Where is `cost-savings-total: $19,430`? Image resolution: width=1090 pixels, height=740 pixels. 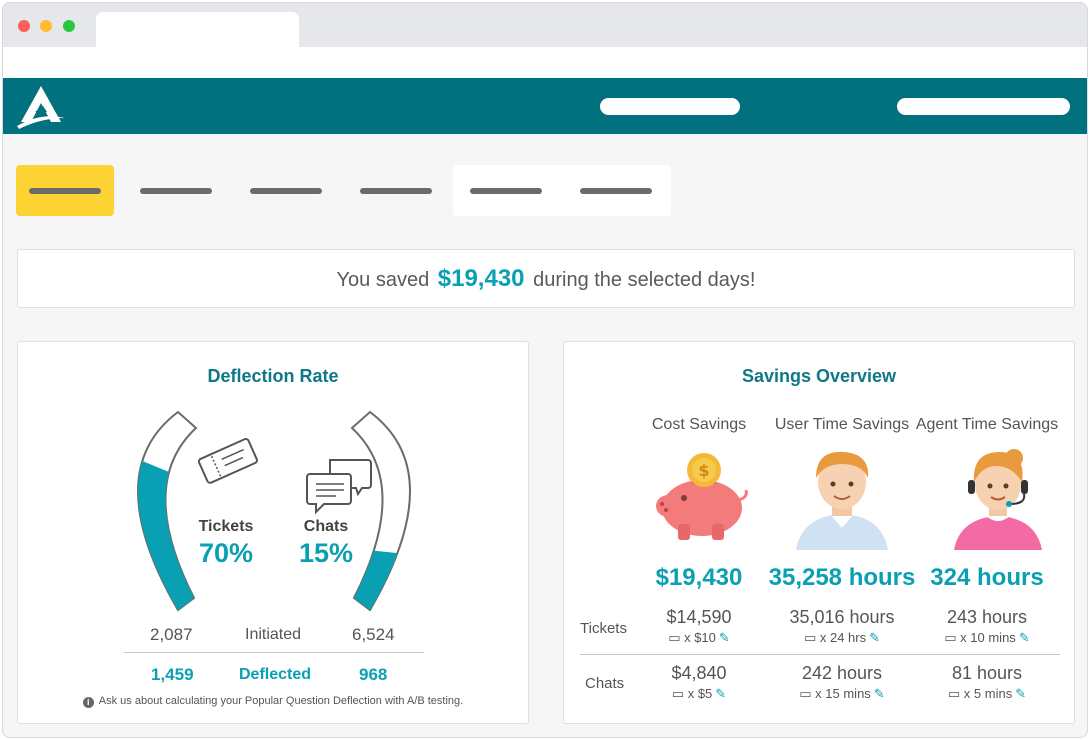
cost-savings-total: $19,430 is located at coordinates (699, 577).